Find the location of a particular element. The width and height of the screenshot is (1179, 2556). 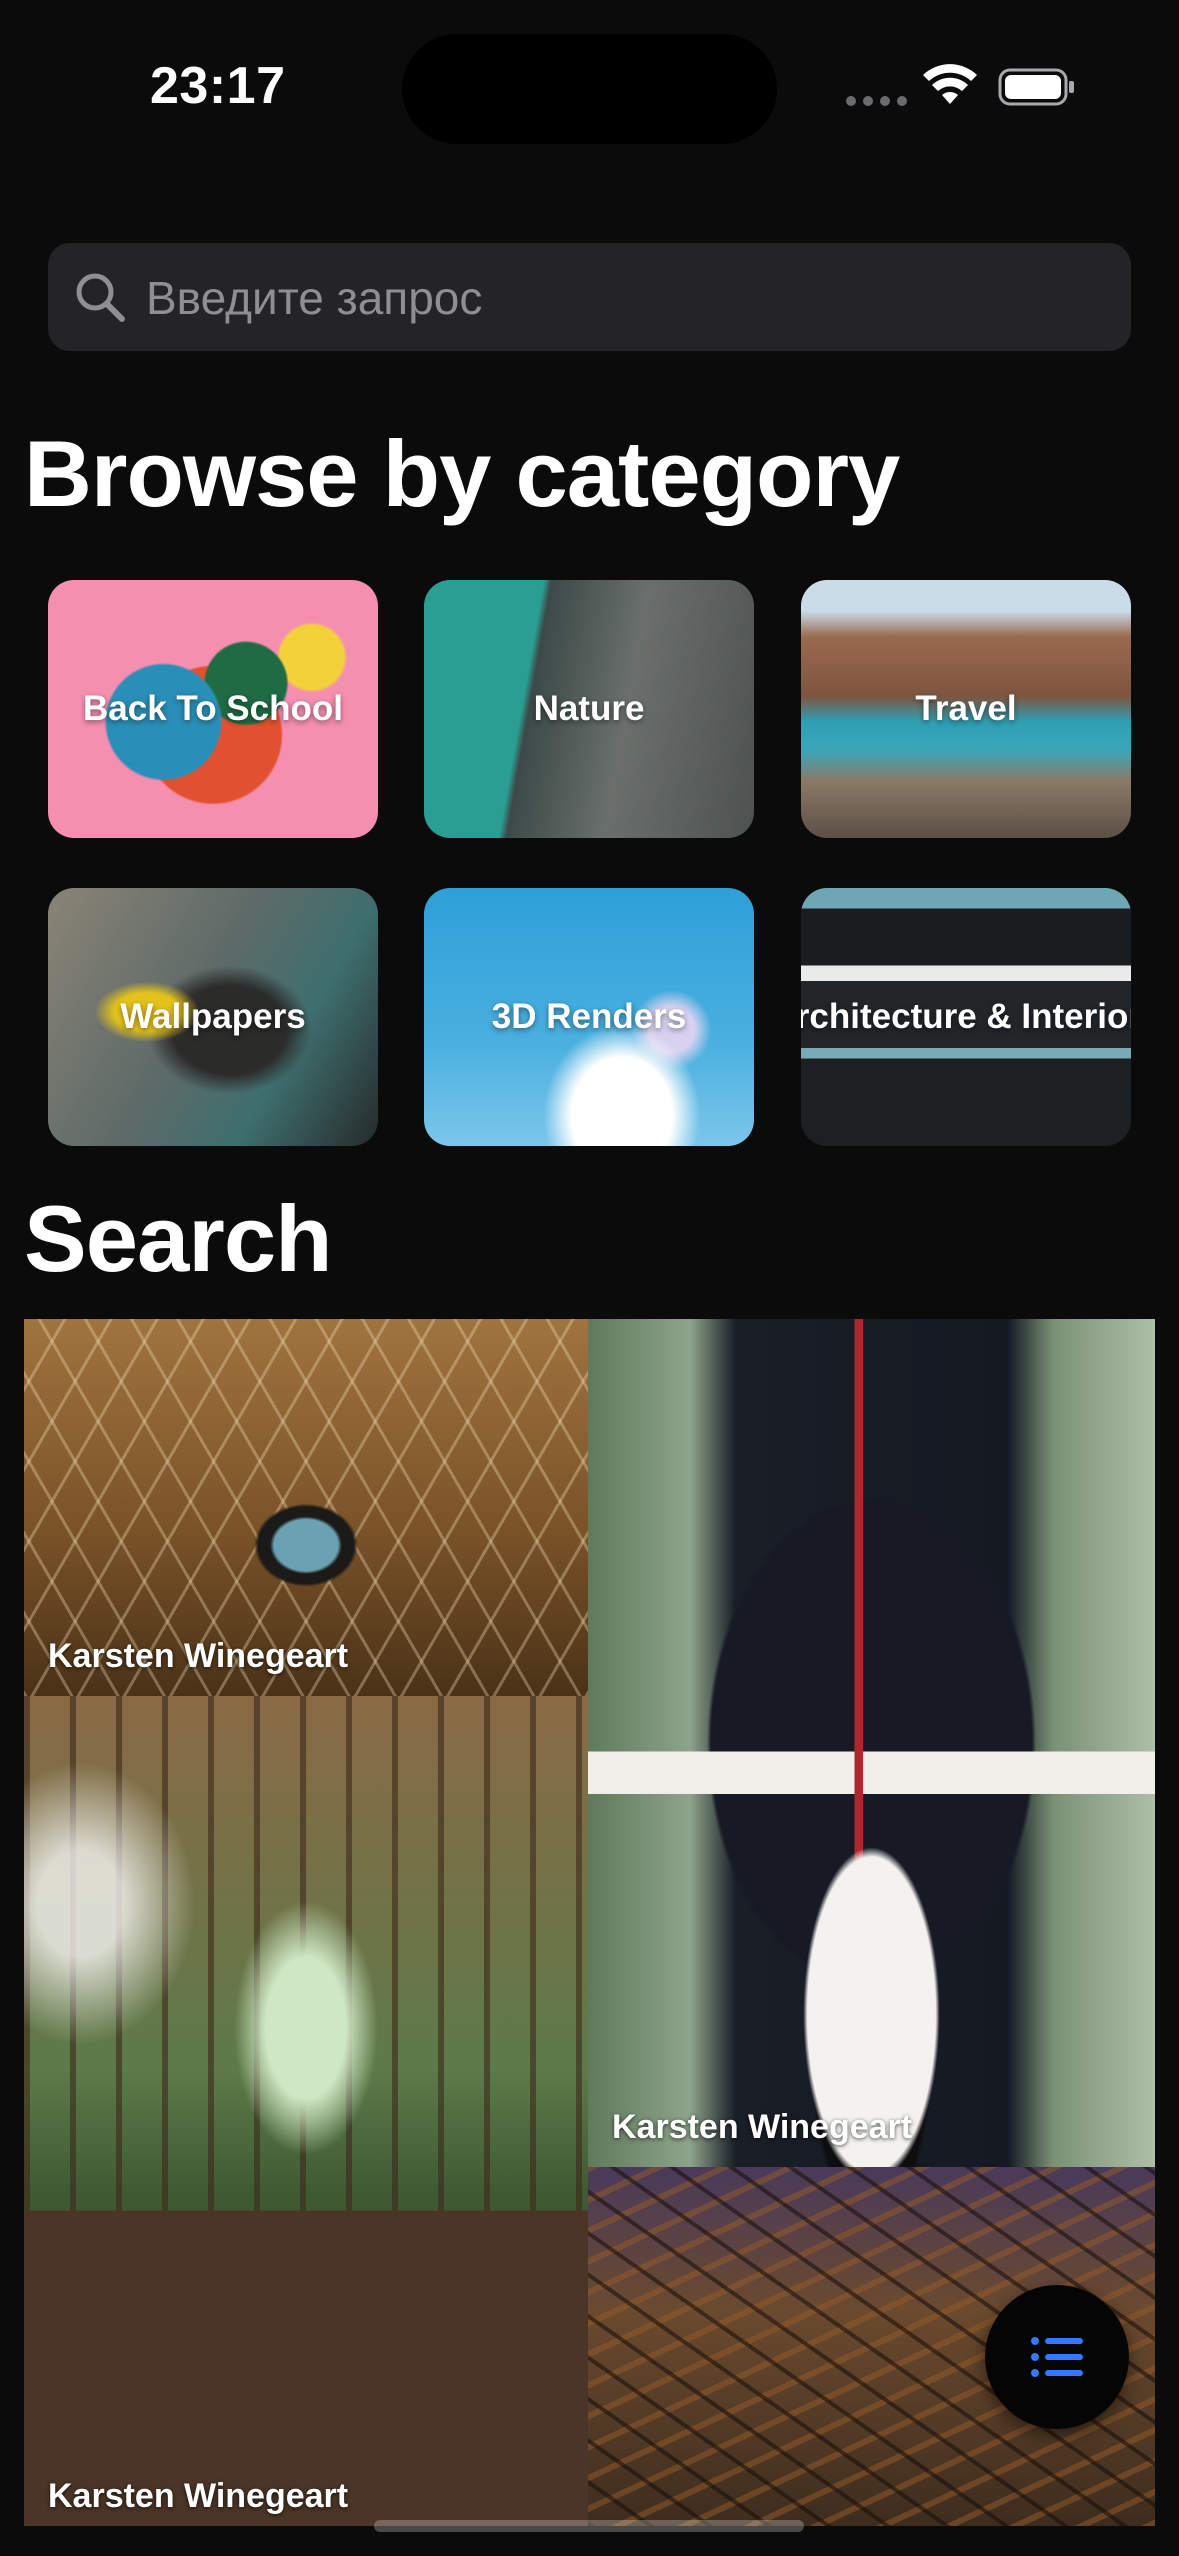

category-tile-travel: Travel is located at coordinates (966, 709).